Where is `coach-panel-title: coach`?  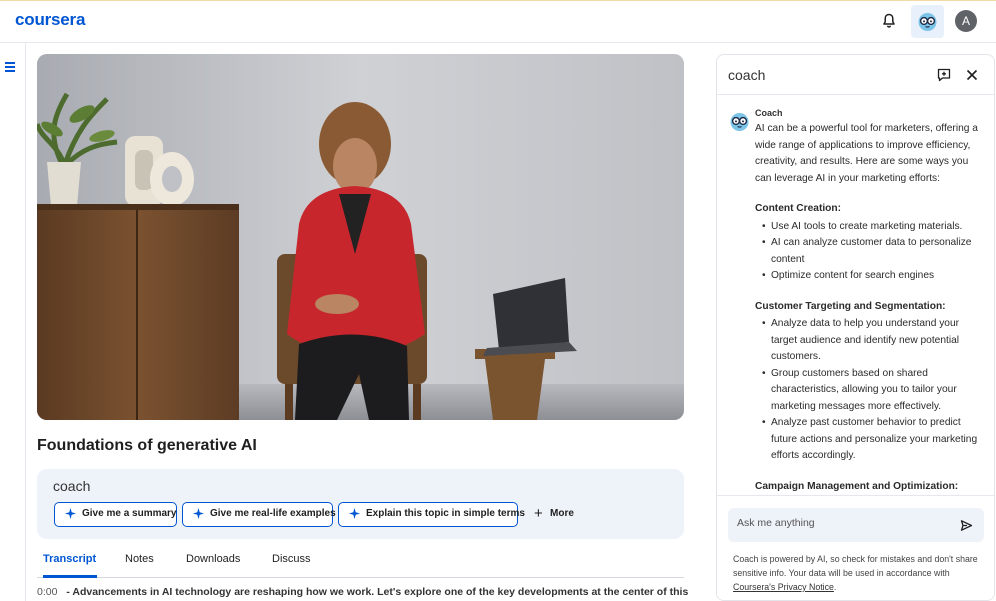
coach-panel-title: coach is located at coordinates (747, 75).